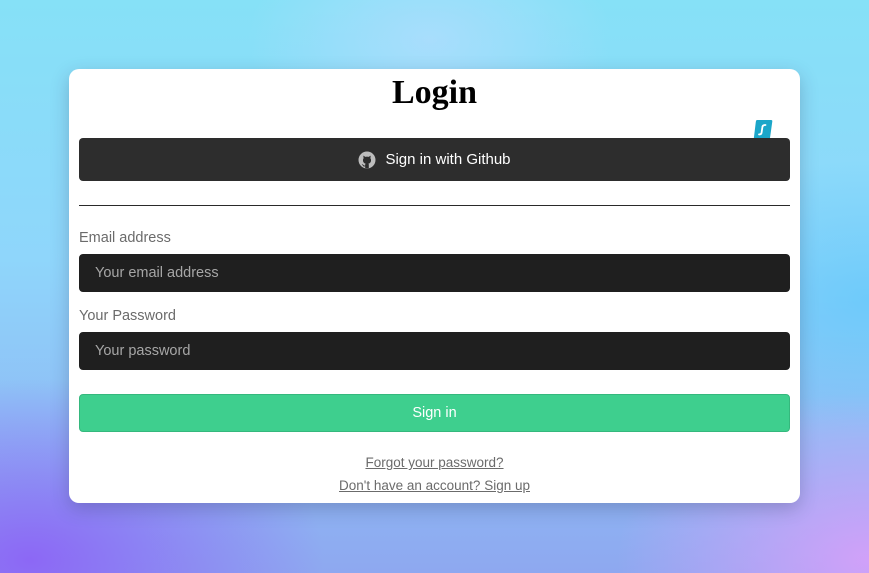 Image resolution: width=869 pixels, height=573 pixels. Describe the element at coordinates (367, 160) in the screenshot. I see `github-icon` at that location.